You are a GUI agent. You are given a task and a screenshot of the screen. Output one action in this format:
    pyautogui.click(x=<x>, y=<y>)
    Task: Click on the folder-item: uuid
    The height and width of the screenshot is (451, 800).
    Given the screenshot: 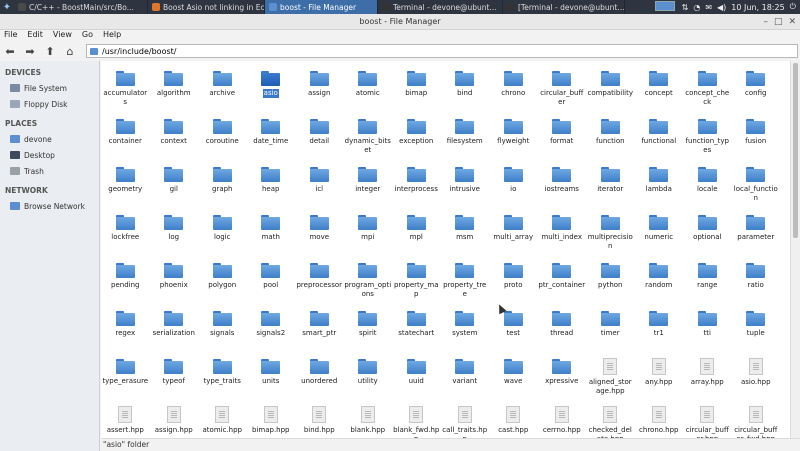 What is the action you would take?
    pyautogui.click(x=416, y=380)
    